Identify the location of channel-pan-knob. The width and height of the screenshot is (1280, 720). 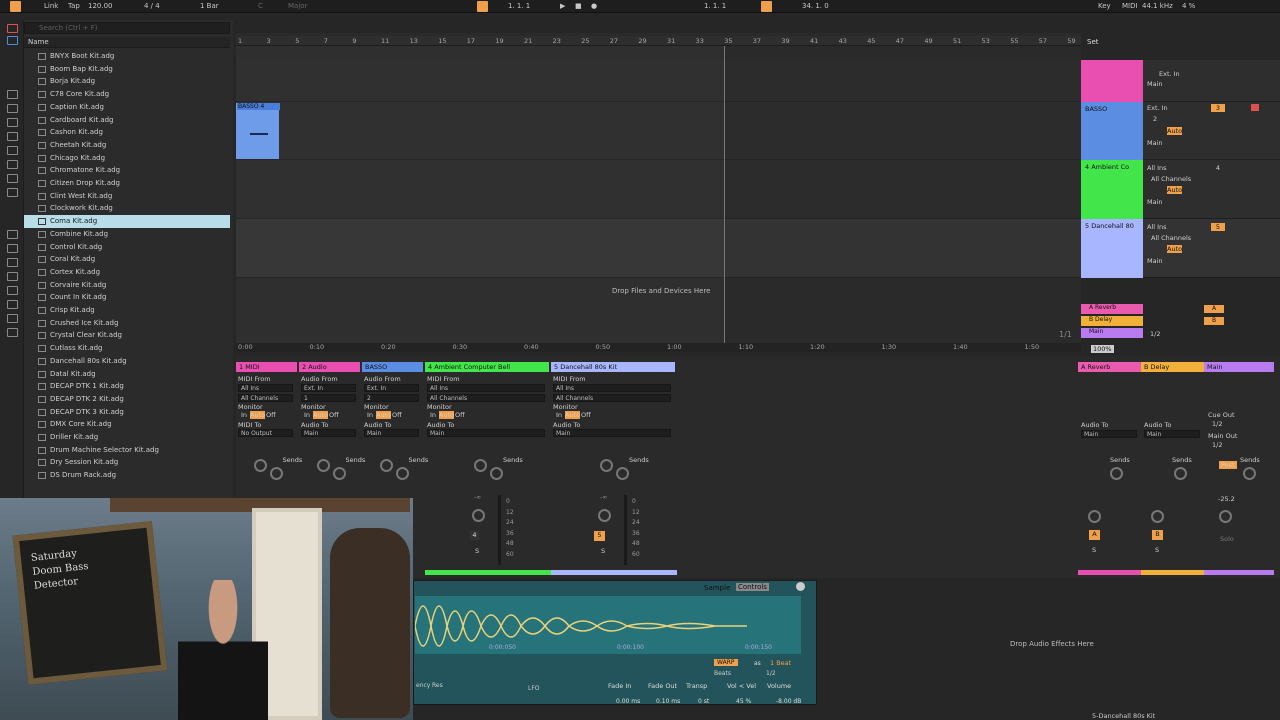
(478, 515).